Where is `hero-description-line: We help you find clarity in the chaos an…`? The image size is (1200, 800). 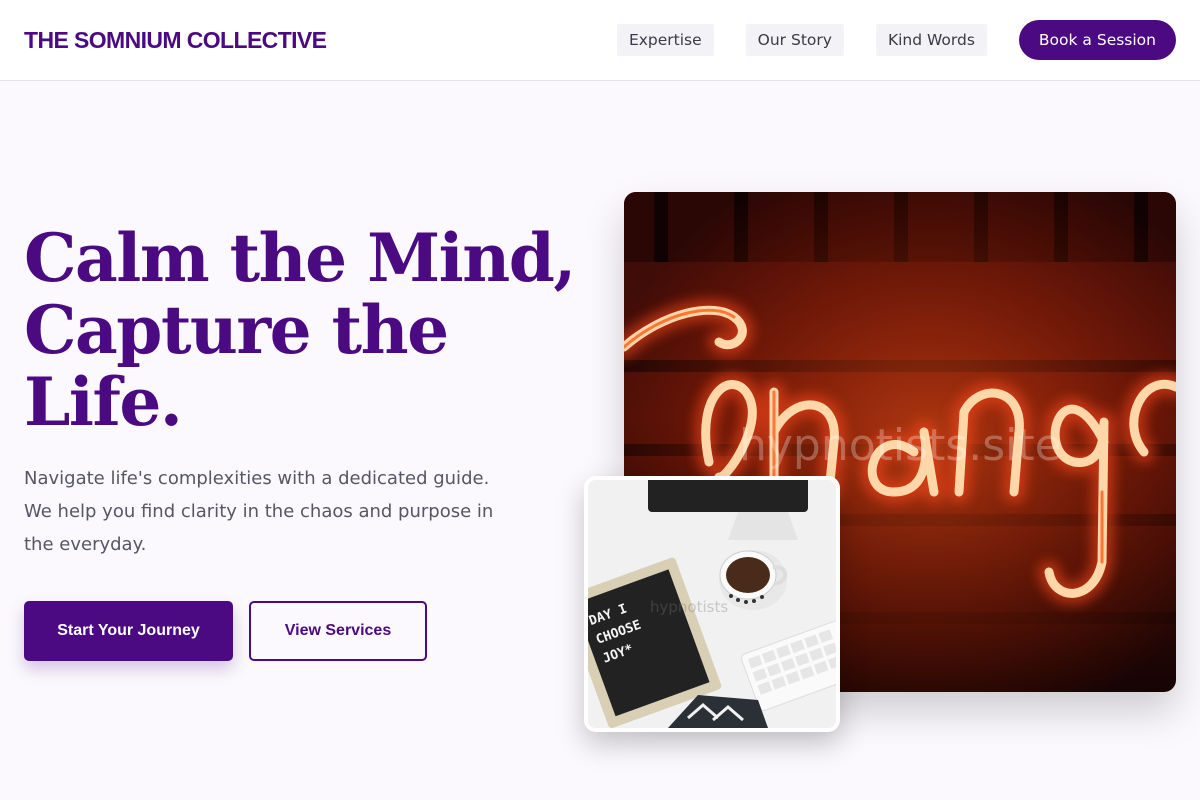 hero-description-line: We help you find clarity in the chaos an… is located at coordinates (259, 511).